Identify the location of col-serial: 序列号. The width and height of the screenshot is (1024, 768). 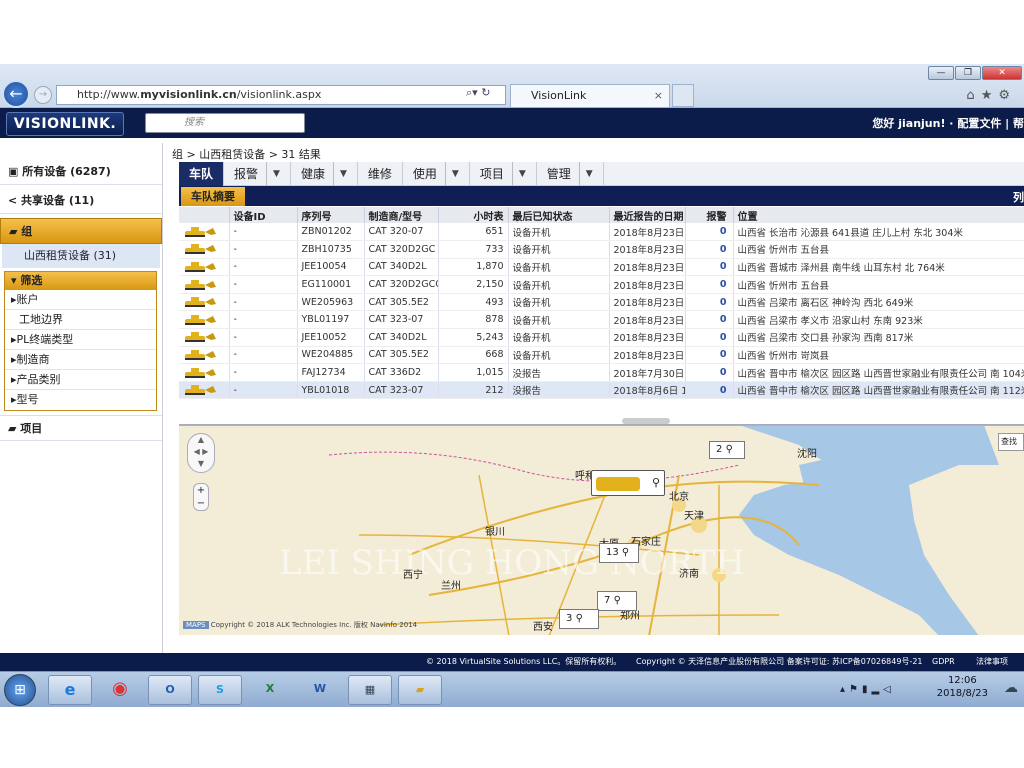
(331, 215).